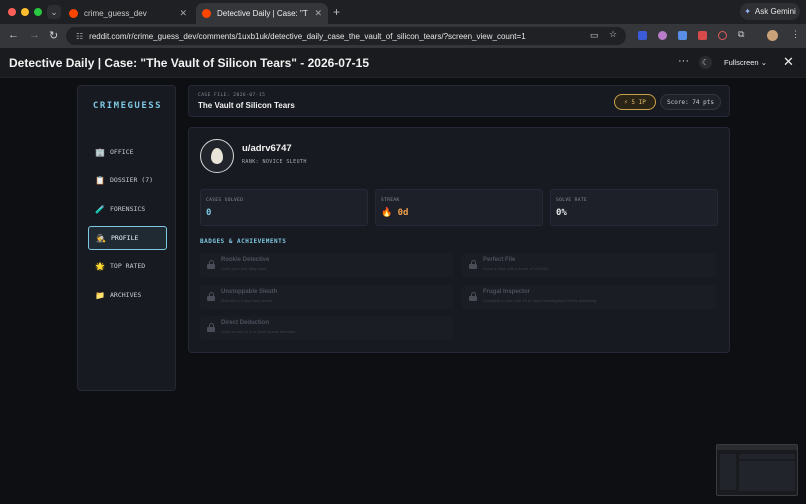 The width and height of the screenshot is (806, 504). I want to click on maximize-window-button, so click(38, 12).